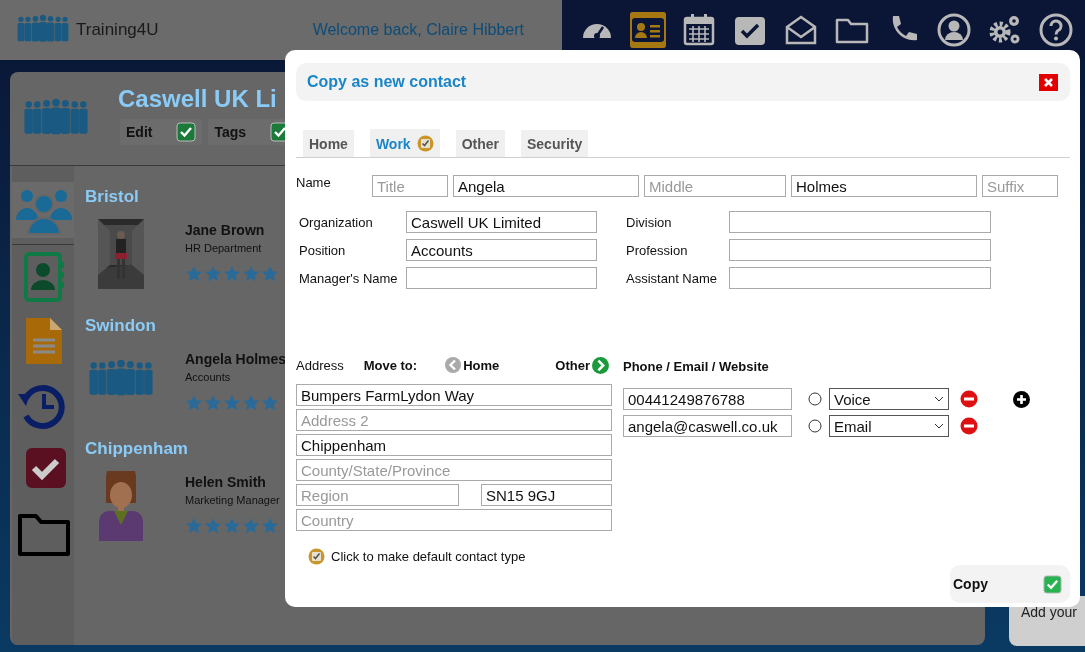 This screenshot has width=1085, height=652. Describe the element at coordinates (336, 222) in the screenshot. I see `field-label: Organization` at that location.